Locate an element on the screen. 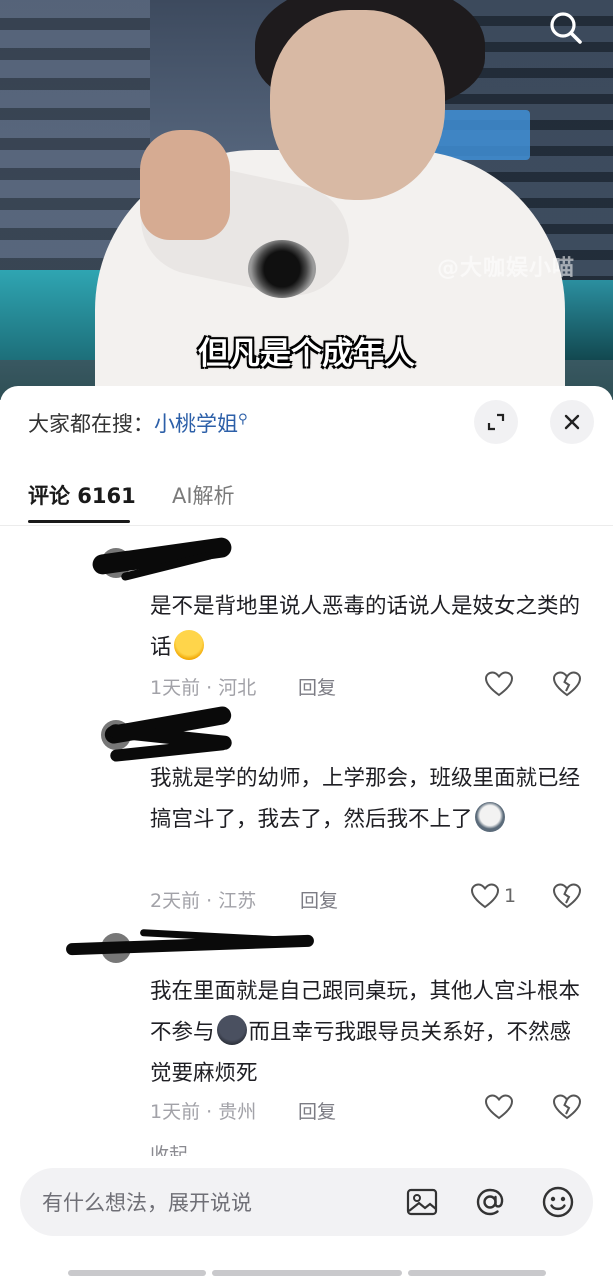 The width and height of the screenshot is (613, 1280). search-icon is located at coordinates (566, 28).